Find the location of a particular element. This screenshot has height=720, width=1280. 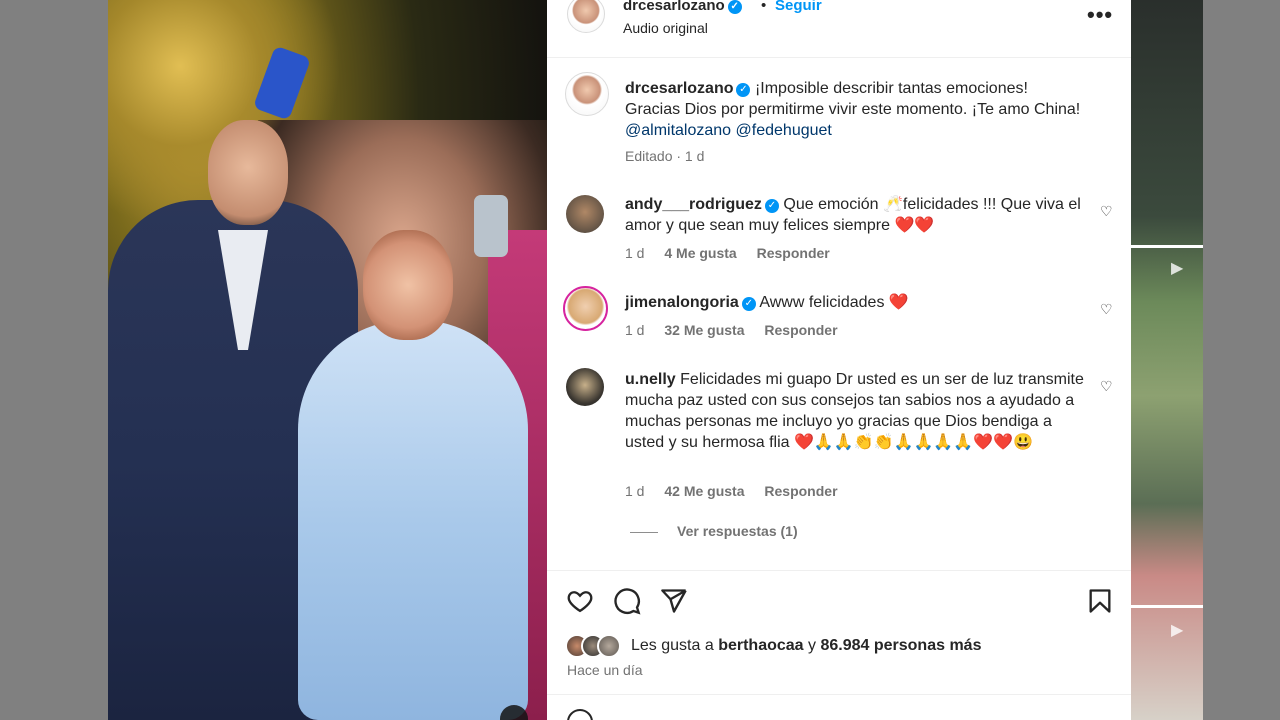

mention-link: @fedehuguet is located at coordinates (784, 130).